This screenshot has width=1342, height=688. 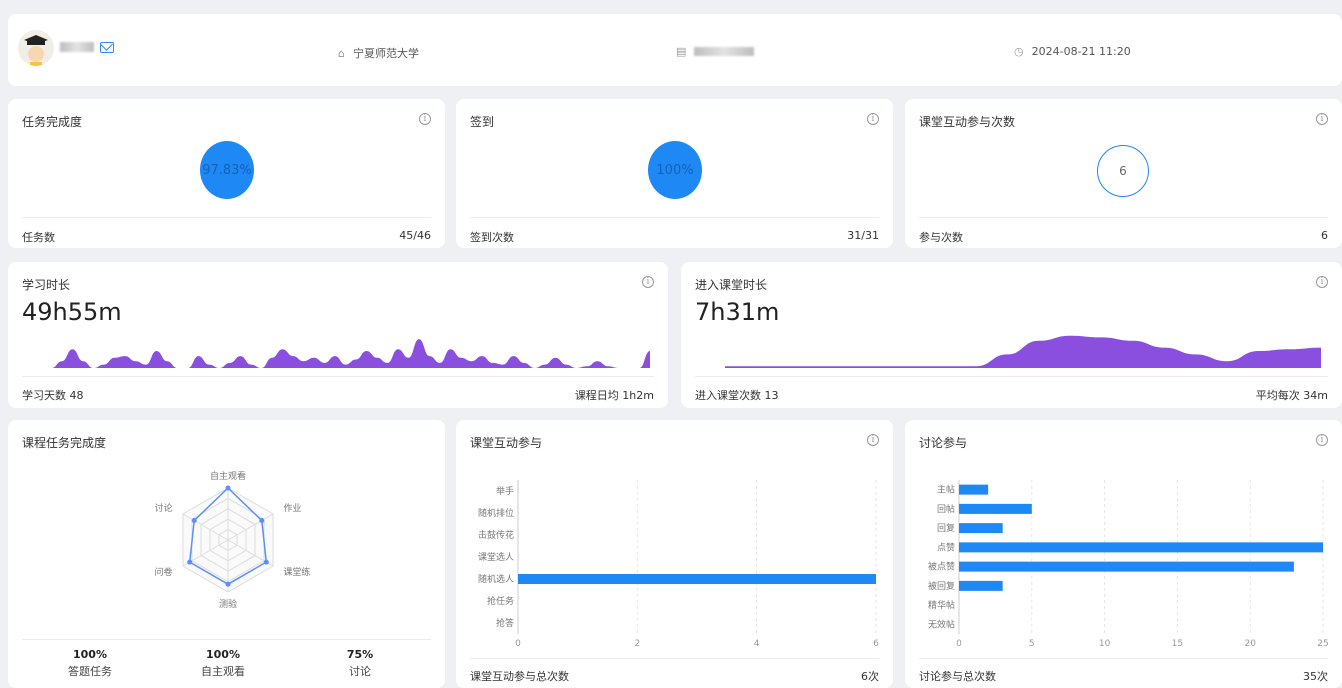 What do you see at coordinates (1250, 644) in the screenshot?
I see `x-tick-label: 20` at bounding box center [1250, 644].